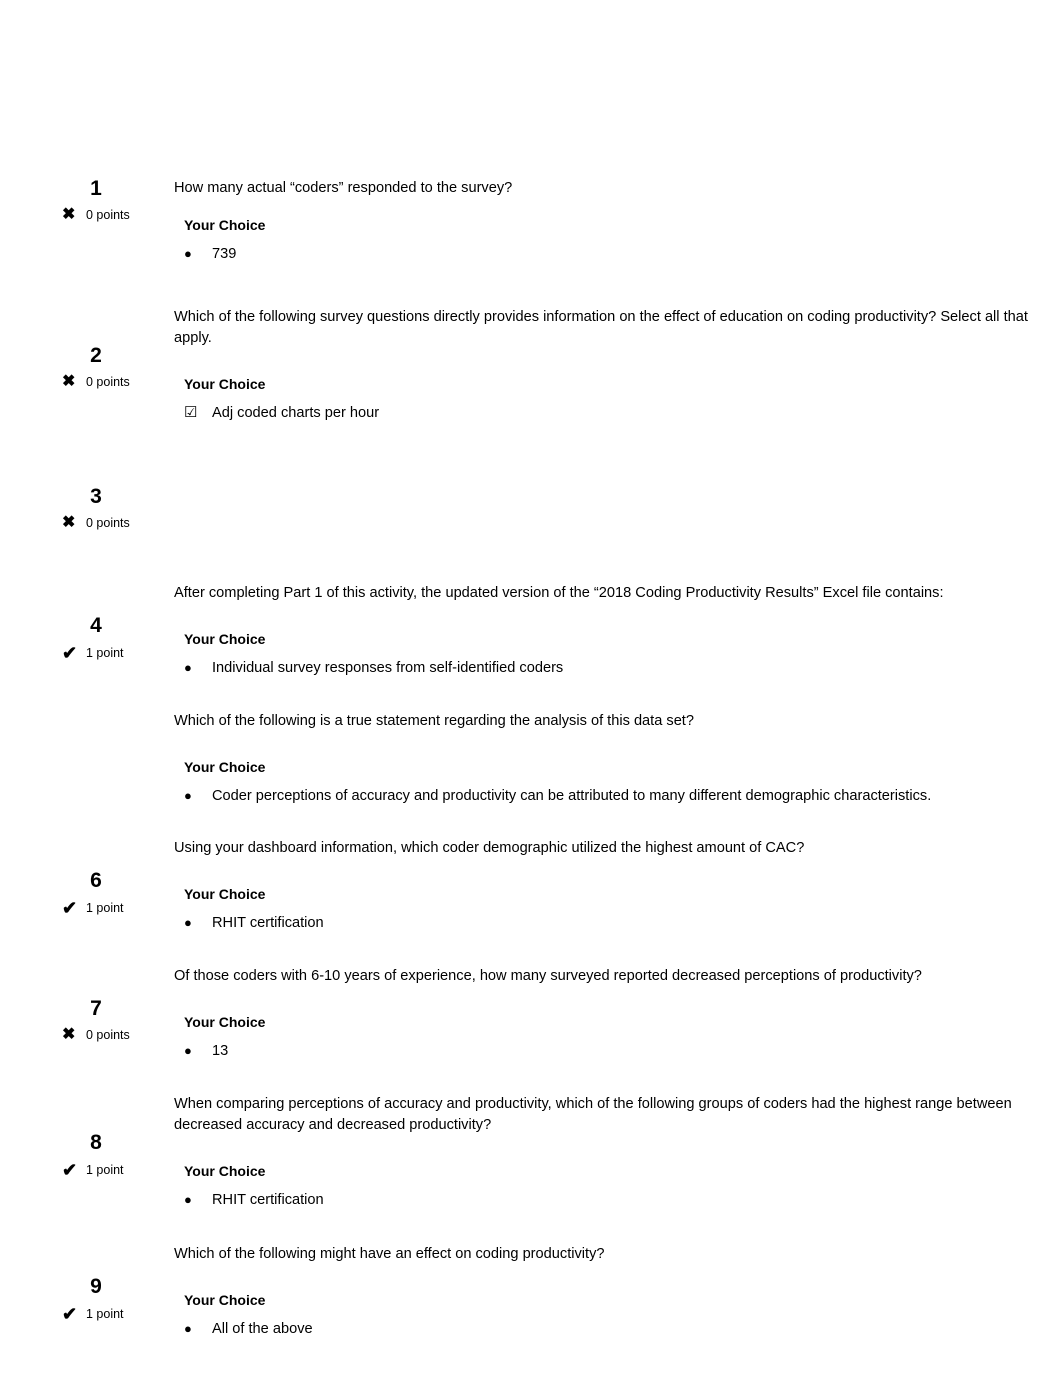 The image size is (1062, 1377). I want to click on question-gutter: 9 ✔ 1 point, so click(80, 1299).